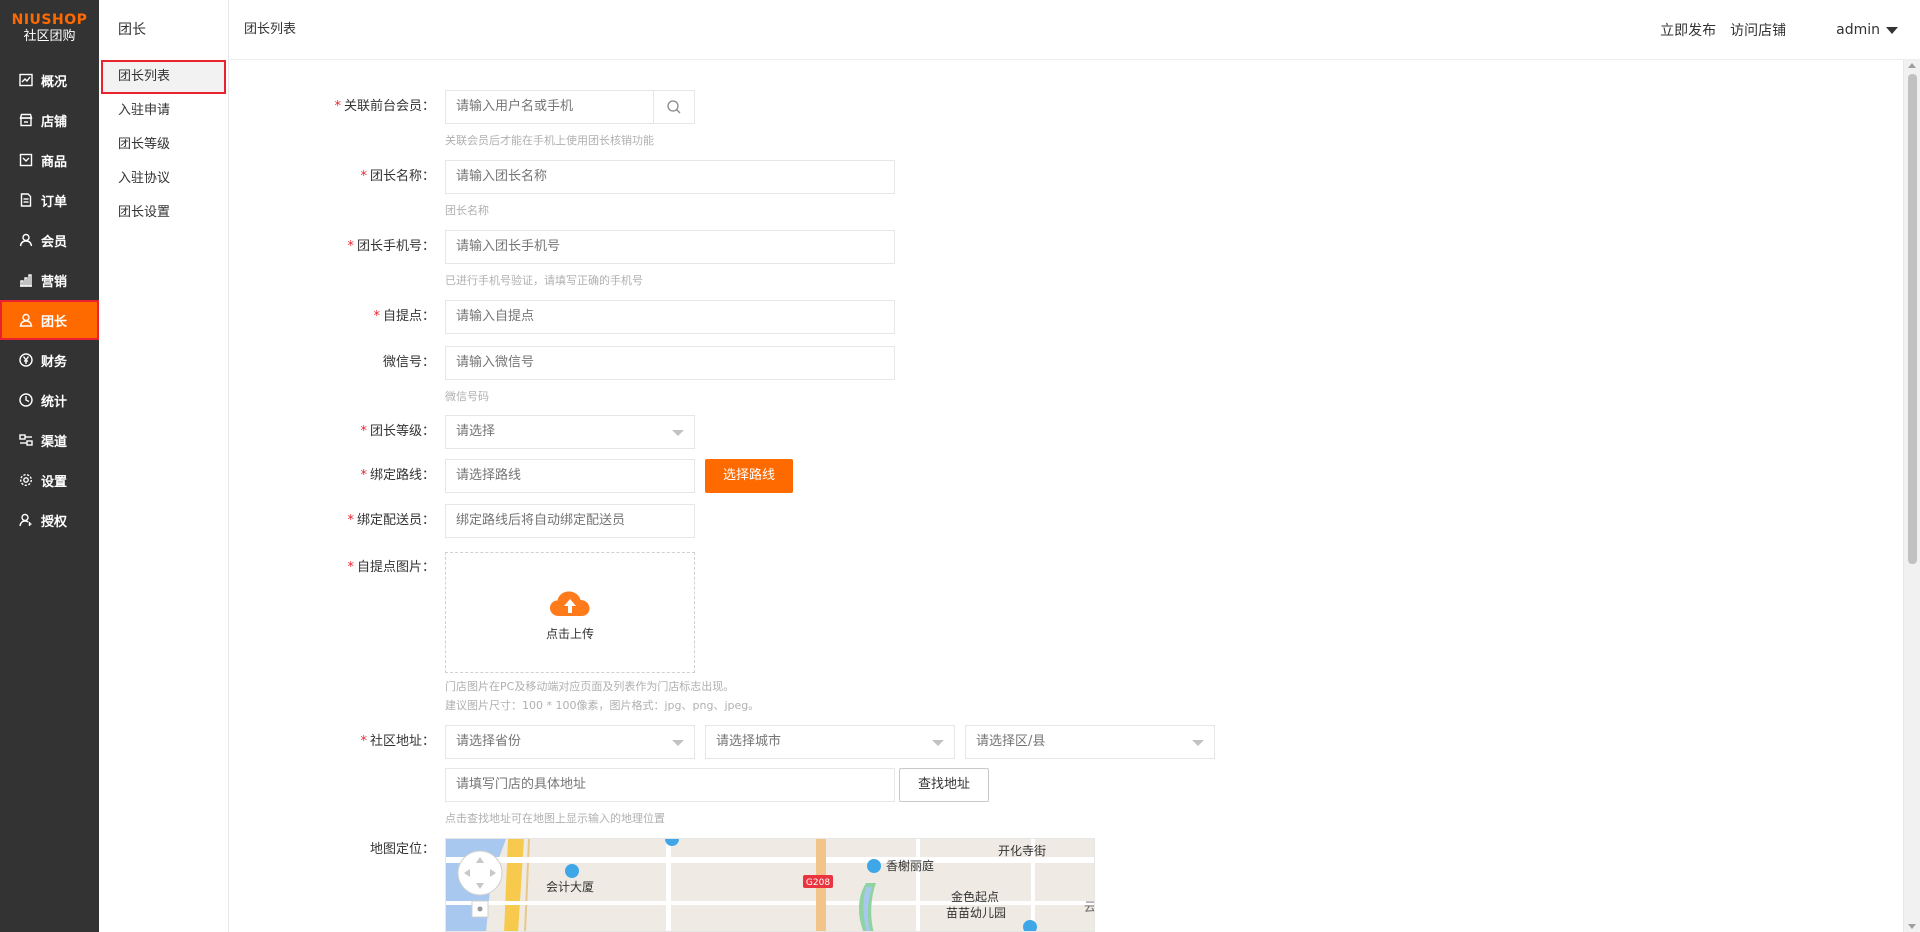  Describe the element at coordinates (570, 521) in the screenshot. I see `courier-input: 绑定路线后将自动绑定配送员` at that location.